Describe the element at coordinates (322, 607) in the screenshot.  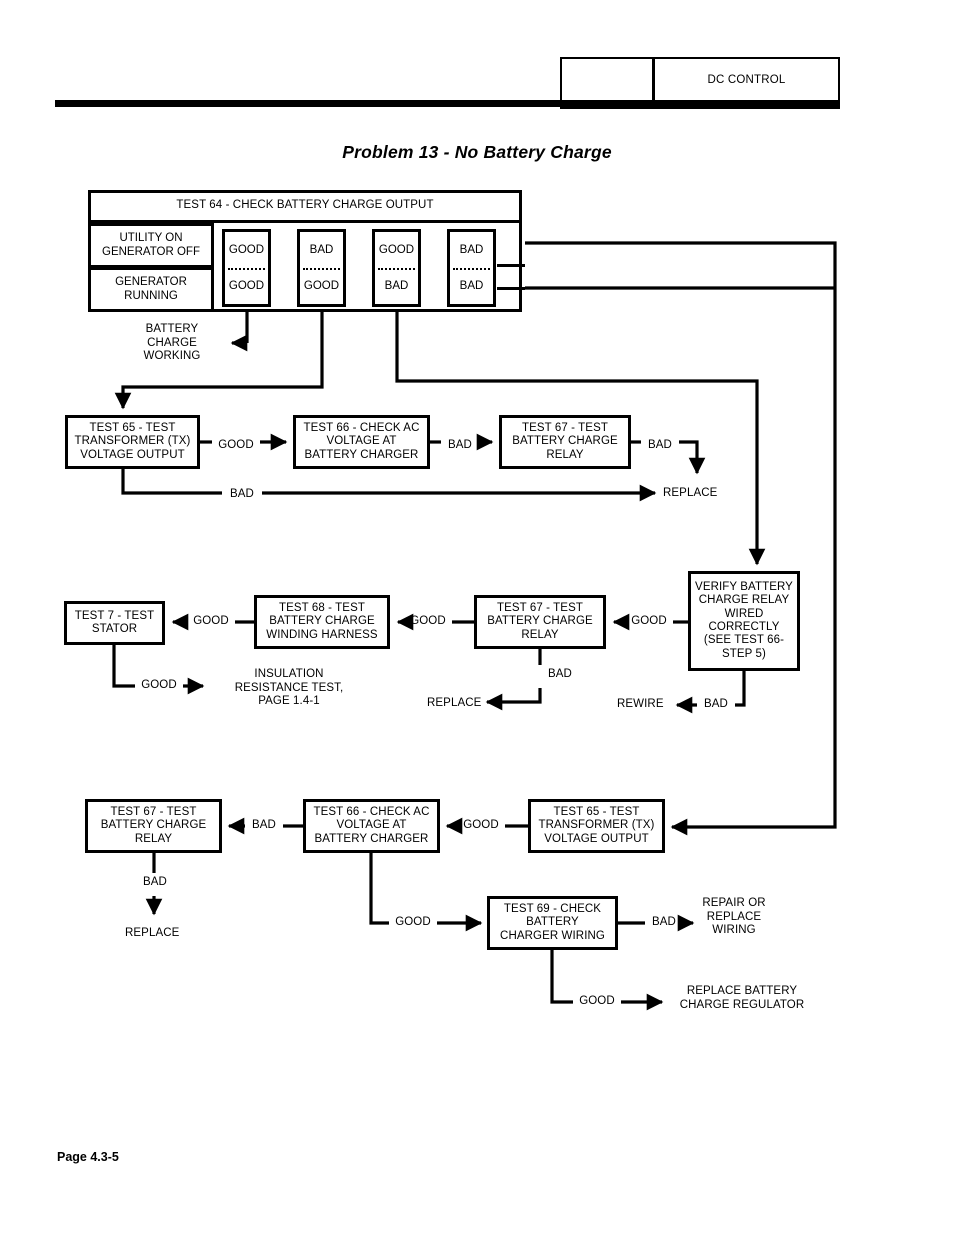
I see `test68-line1: TEST 68 - TEST` at that location.